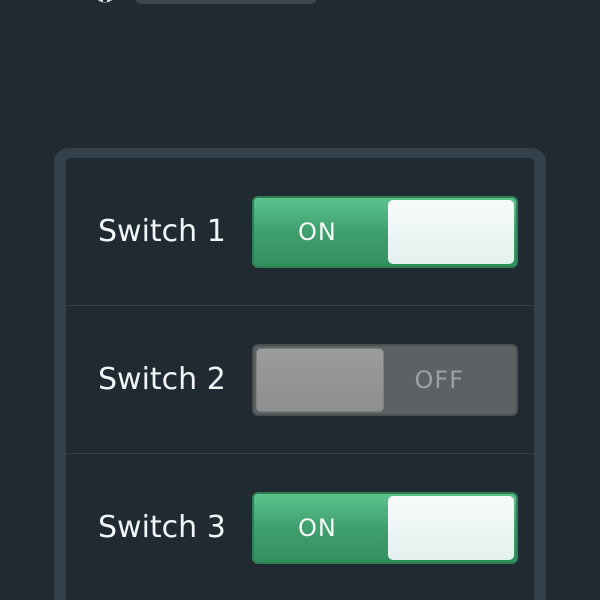 The height and width of the screenshot is (600, 600). Describe the element at coordinates (162, 379) in the screenshot. I see `switch-label: Switch 2` at that location.